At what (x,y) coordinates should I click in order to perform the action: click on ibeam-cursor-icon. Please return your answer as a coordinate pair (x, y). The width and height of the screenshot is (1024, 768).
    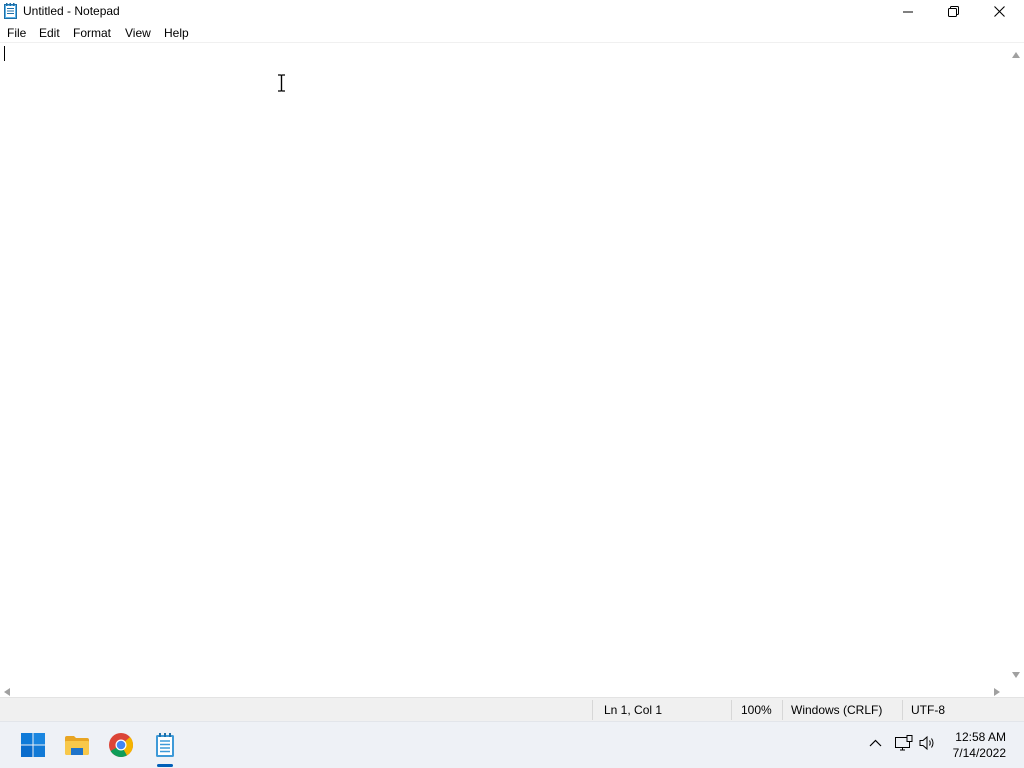
    Looking at the image, I should click on (281, 83).